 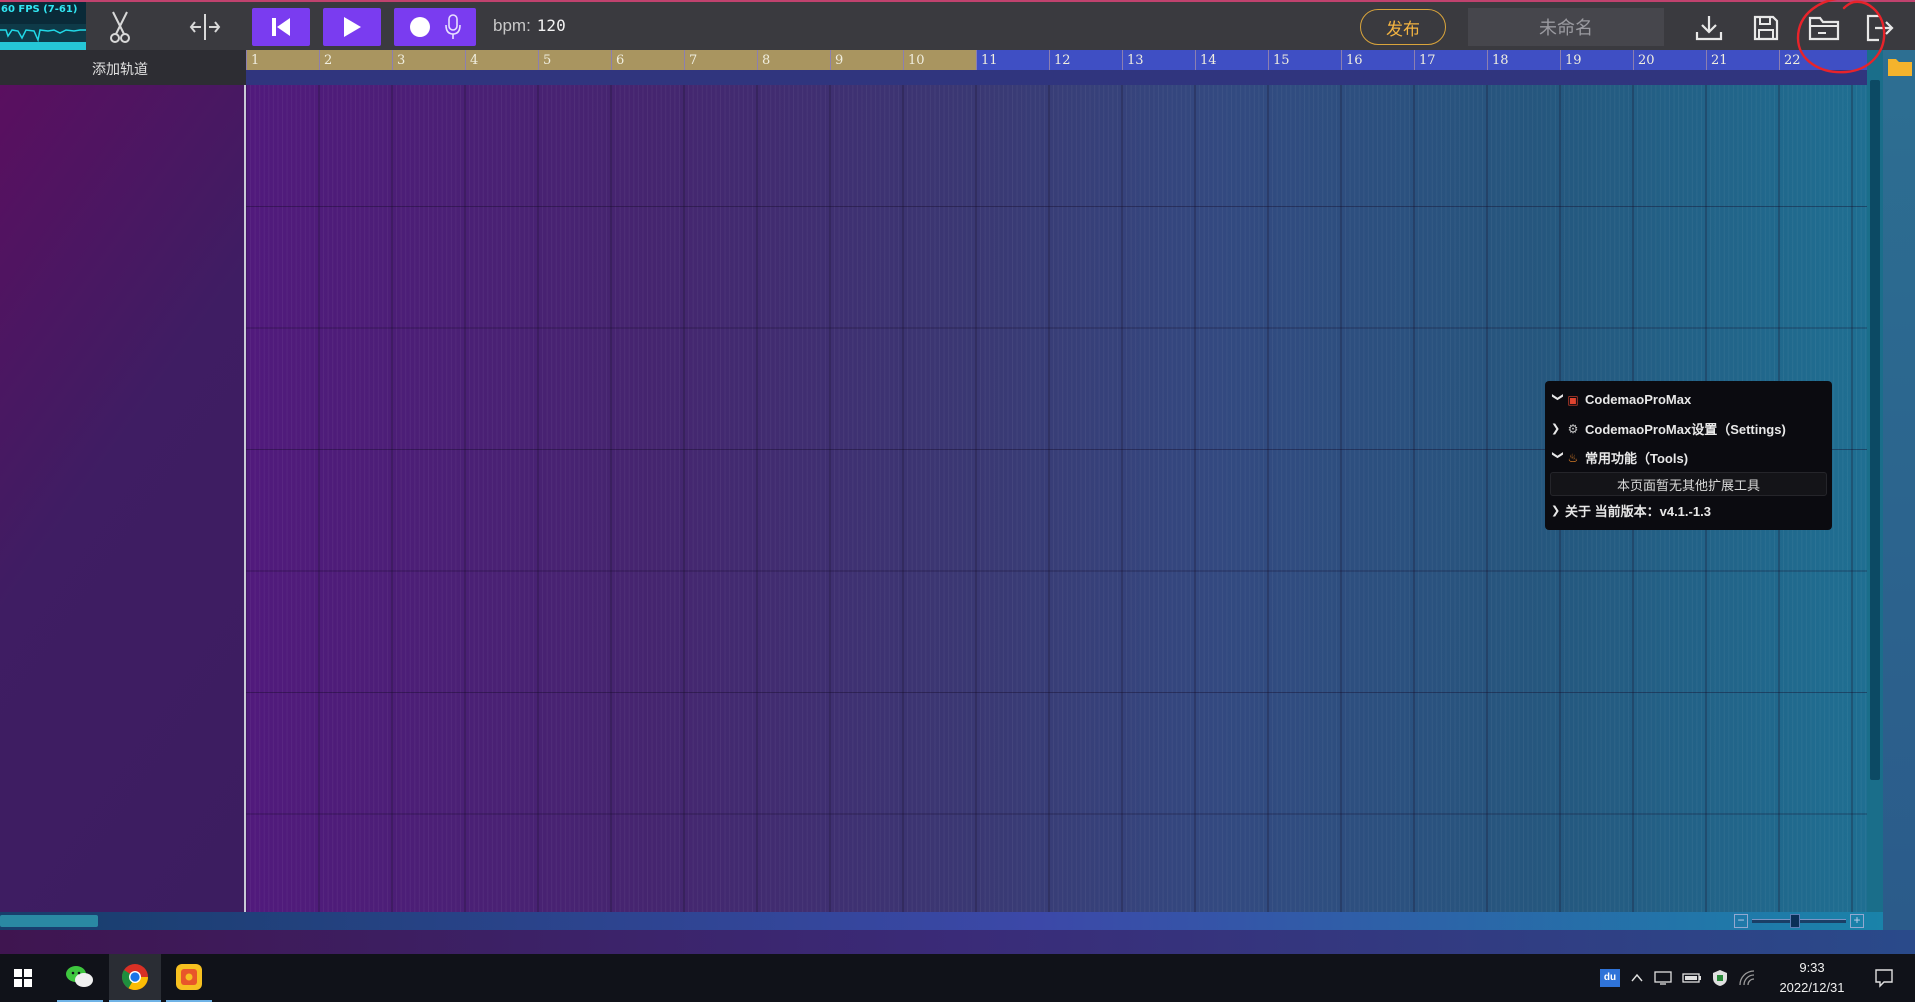 I want to click on ruler-bar: 6, so click(x=647, y=60).